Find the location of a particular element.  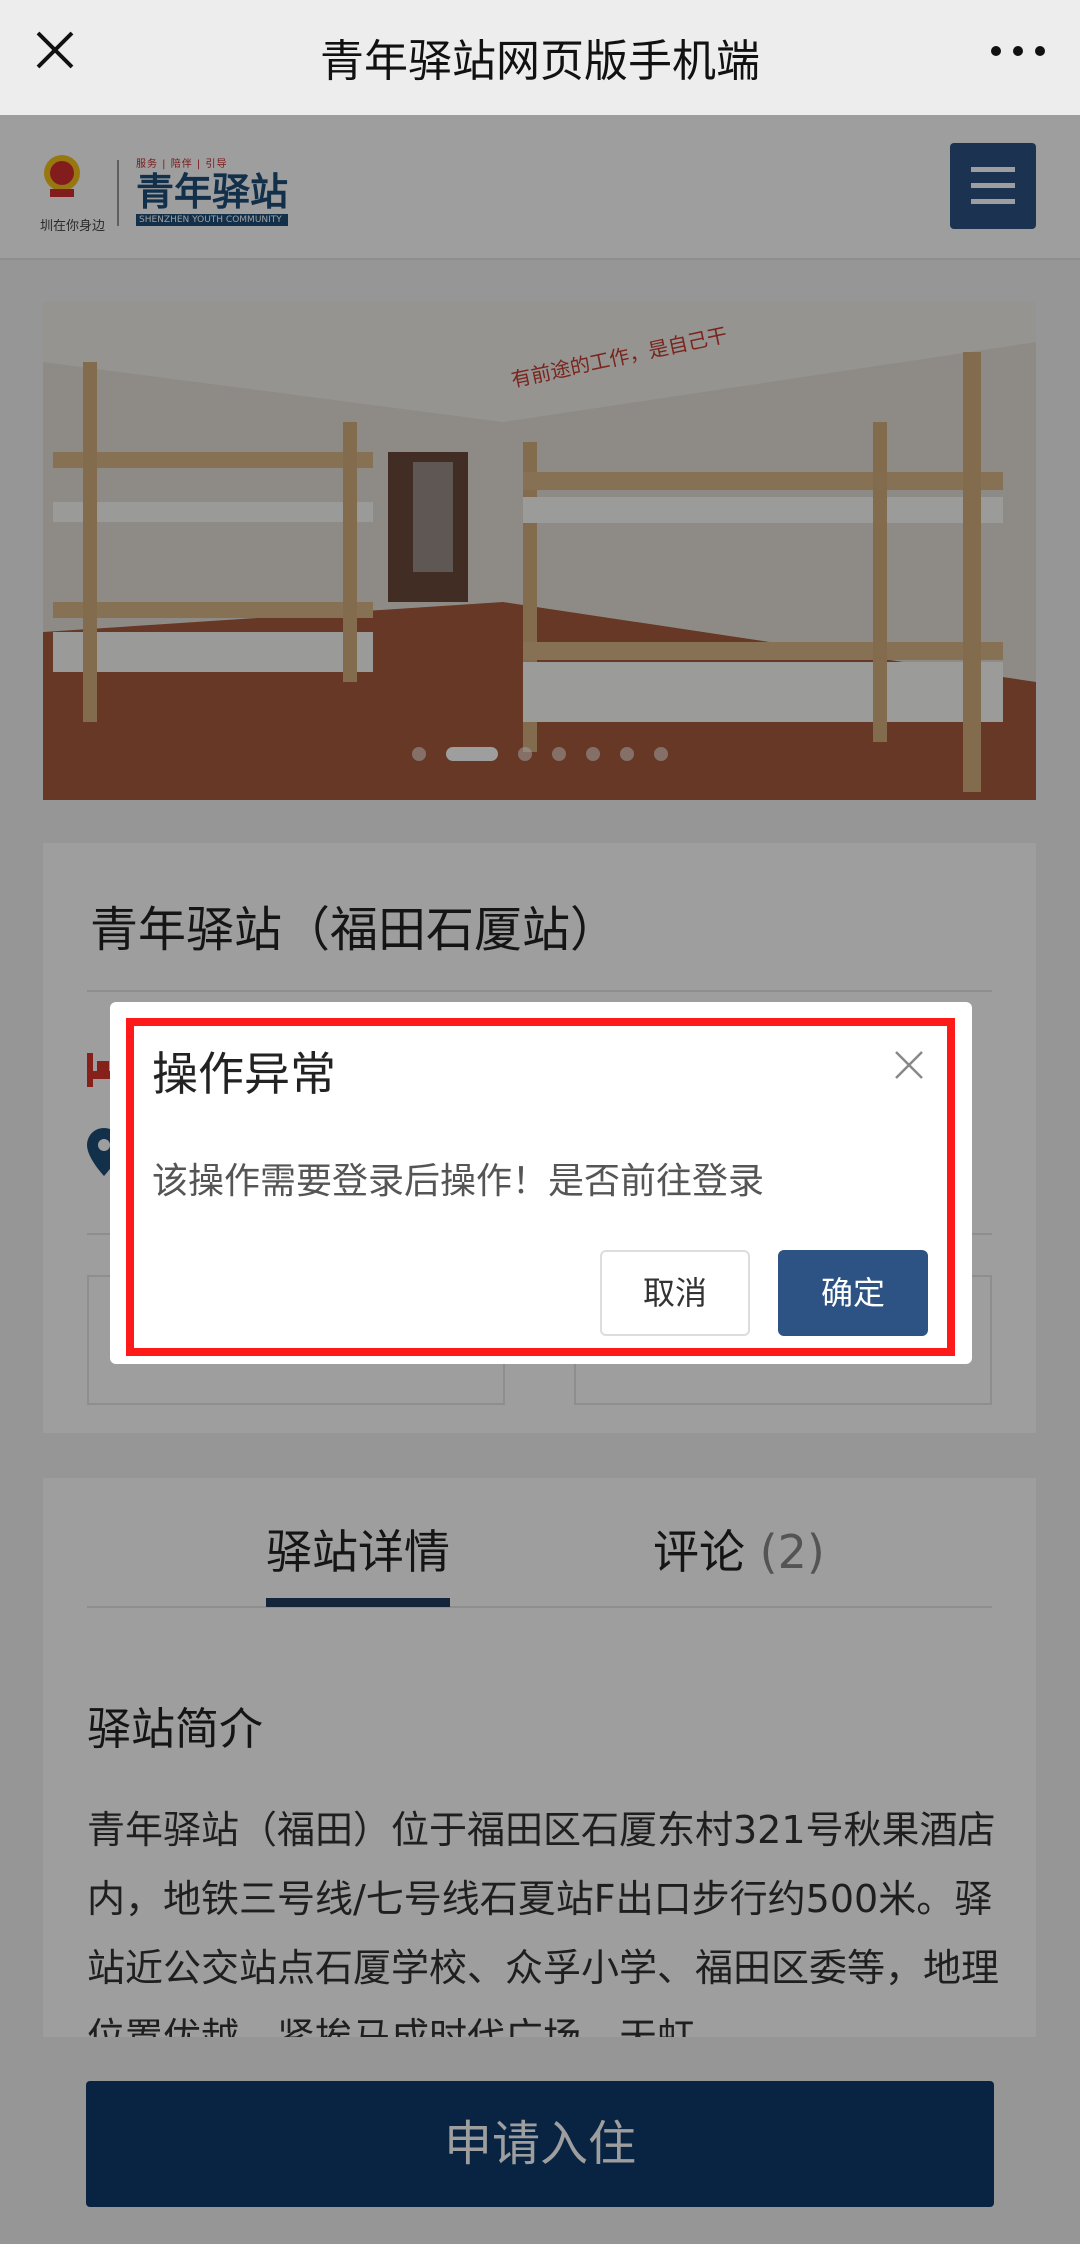

wechat-top-bar: 青年驿站网页版手机端 is located at coordinates (540, 57).